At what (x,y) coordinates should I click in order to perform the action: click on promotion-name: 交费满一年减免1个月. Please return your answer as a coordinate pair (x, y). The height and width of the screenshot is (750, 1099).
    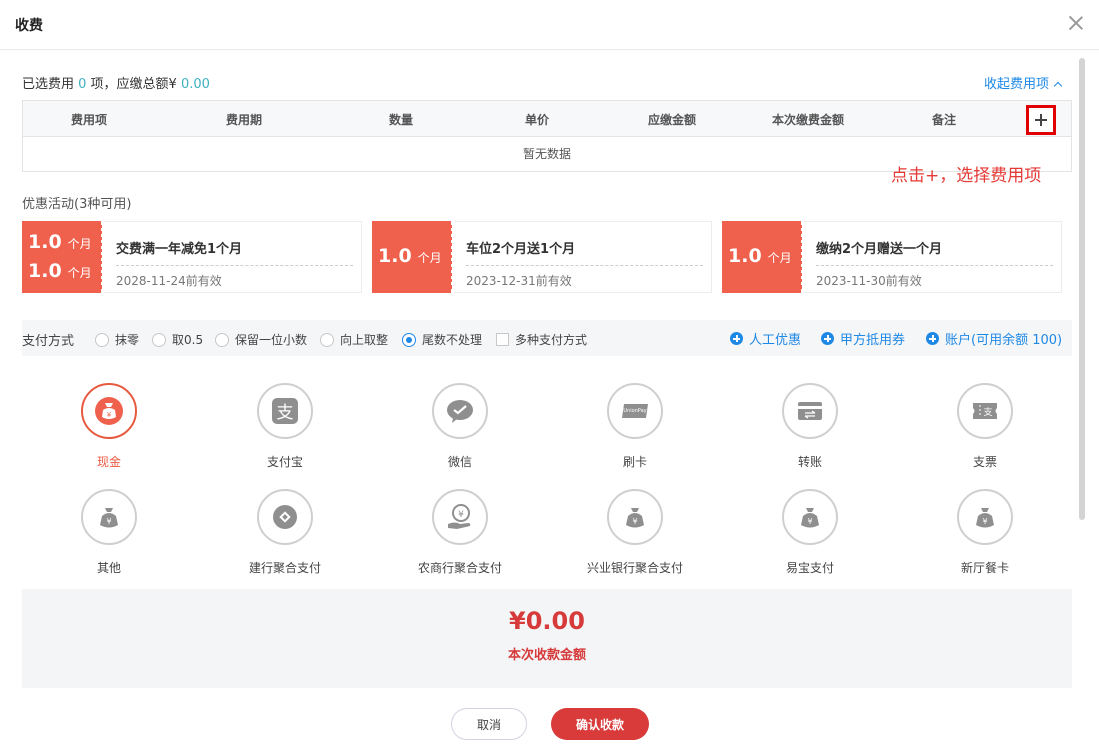
    Looking at the image, I should click on (179, 249).